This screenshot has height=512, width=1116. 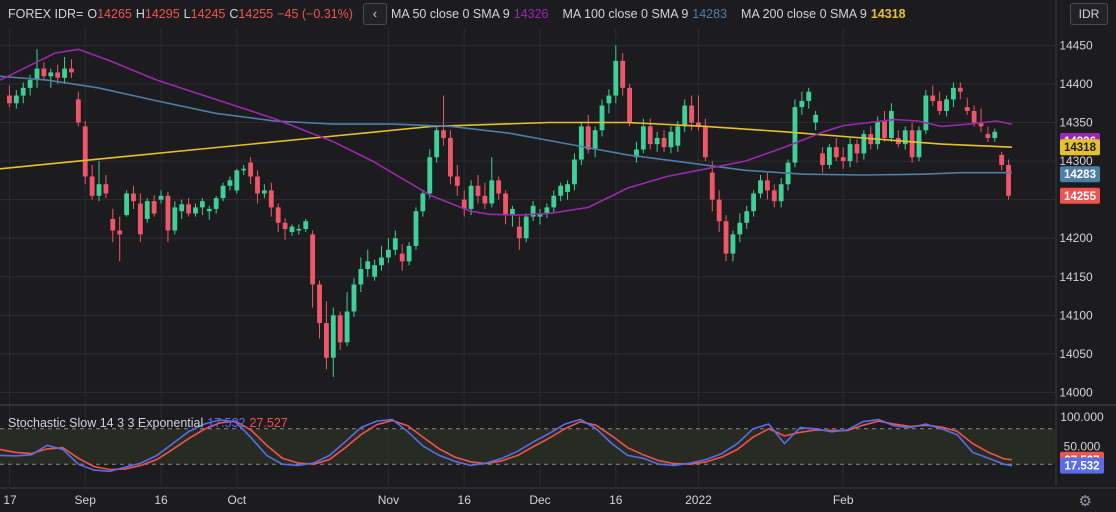 I want to click on stochastic-tick-label: 100.000, so click(x=1082, y=417).